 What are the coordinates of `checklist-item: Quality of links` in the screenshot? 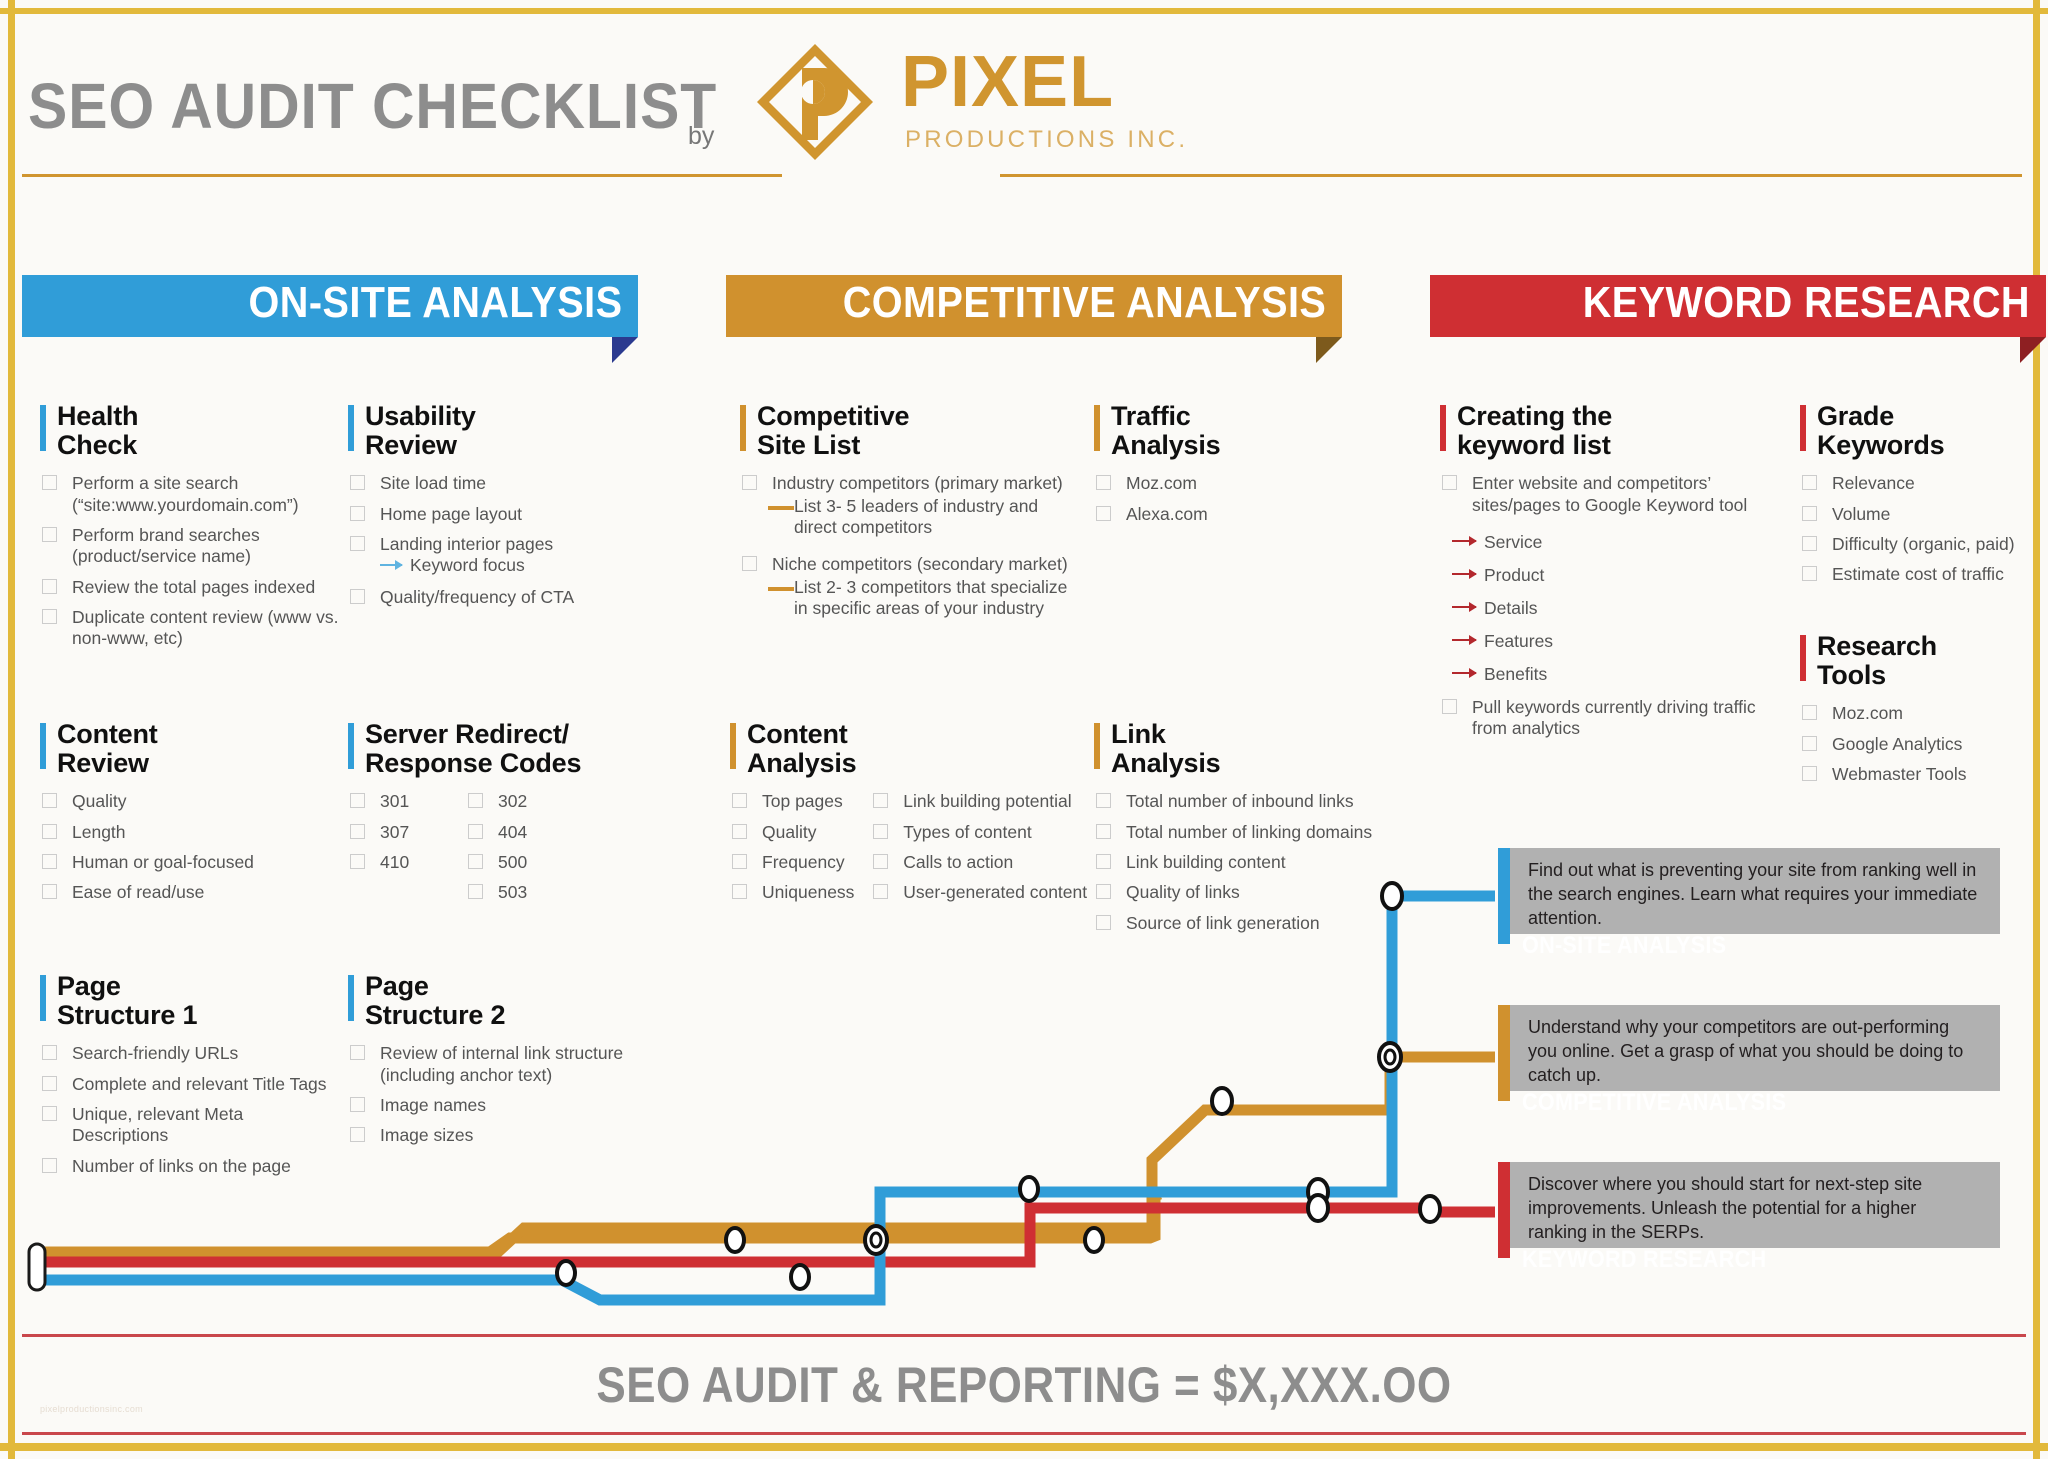 It's located at (1239, 892).